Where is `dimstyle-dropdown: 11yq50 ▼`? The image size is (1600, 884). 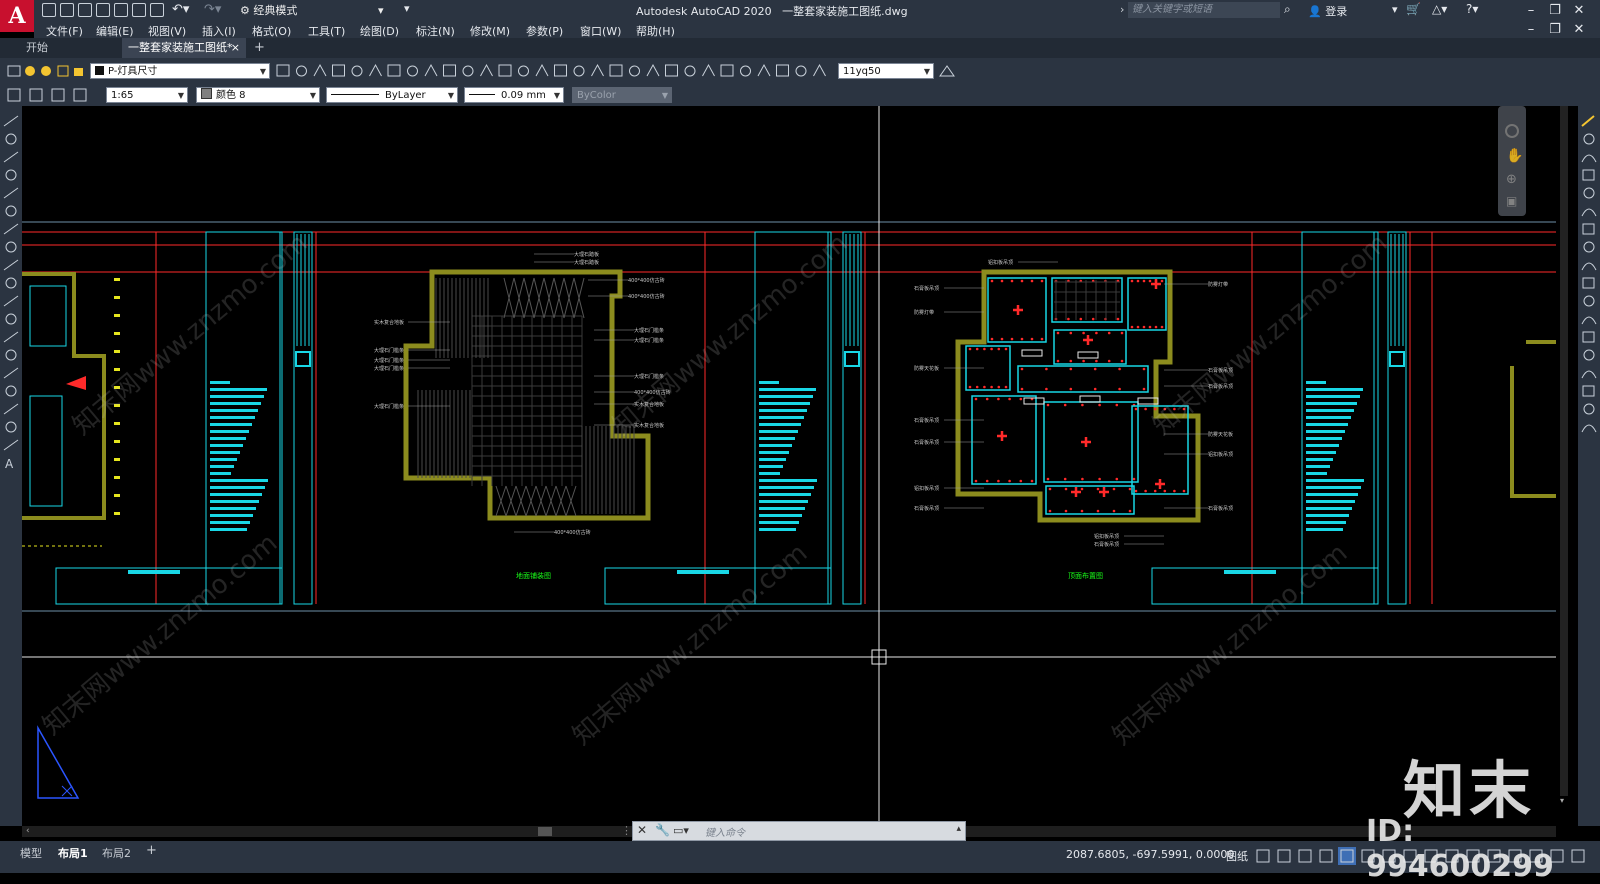 dimstyle-dropdown: 11yq50 ▼ is located at coordinates (886, 71).